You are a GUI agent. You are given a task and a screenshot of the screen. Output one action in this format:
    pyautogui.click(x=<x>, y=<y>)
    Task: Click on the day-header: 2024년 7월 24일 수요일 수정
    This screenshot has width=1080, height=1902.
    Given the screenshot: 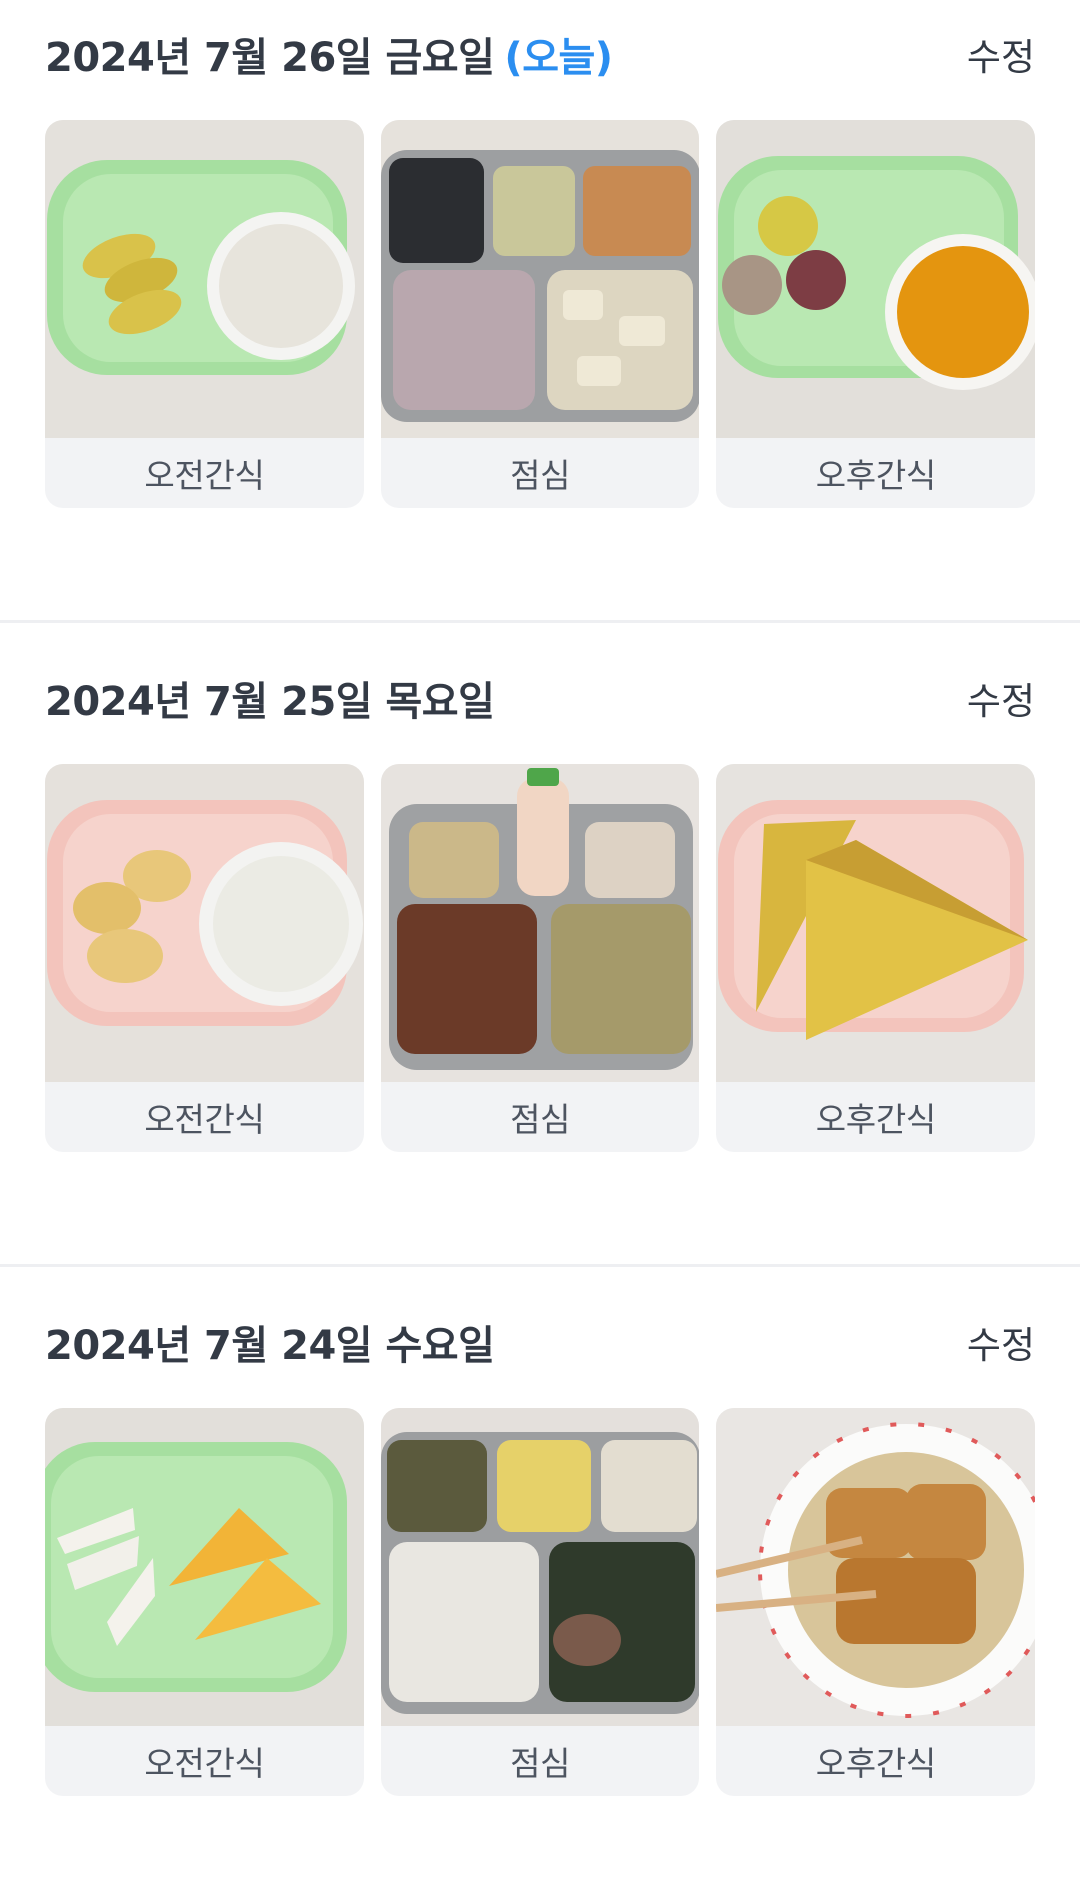 What is the action you would take?
    pyautogui.click(x=540, y=1342)
    